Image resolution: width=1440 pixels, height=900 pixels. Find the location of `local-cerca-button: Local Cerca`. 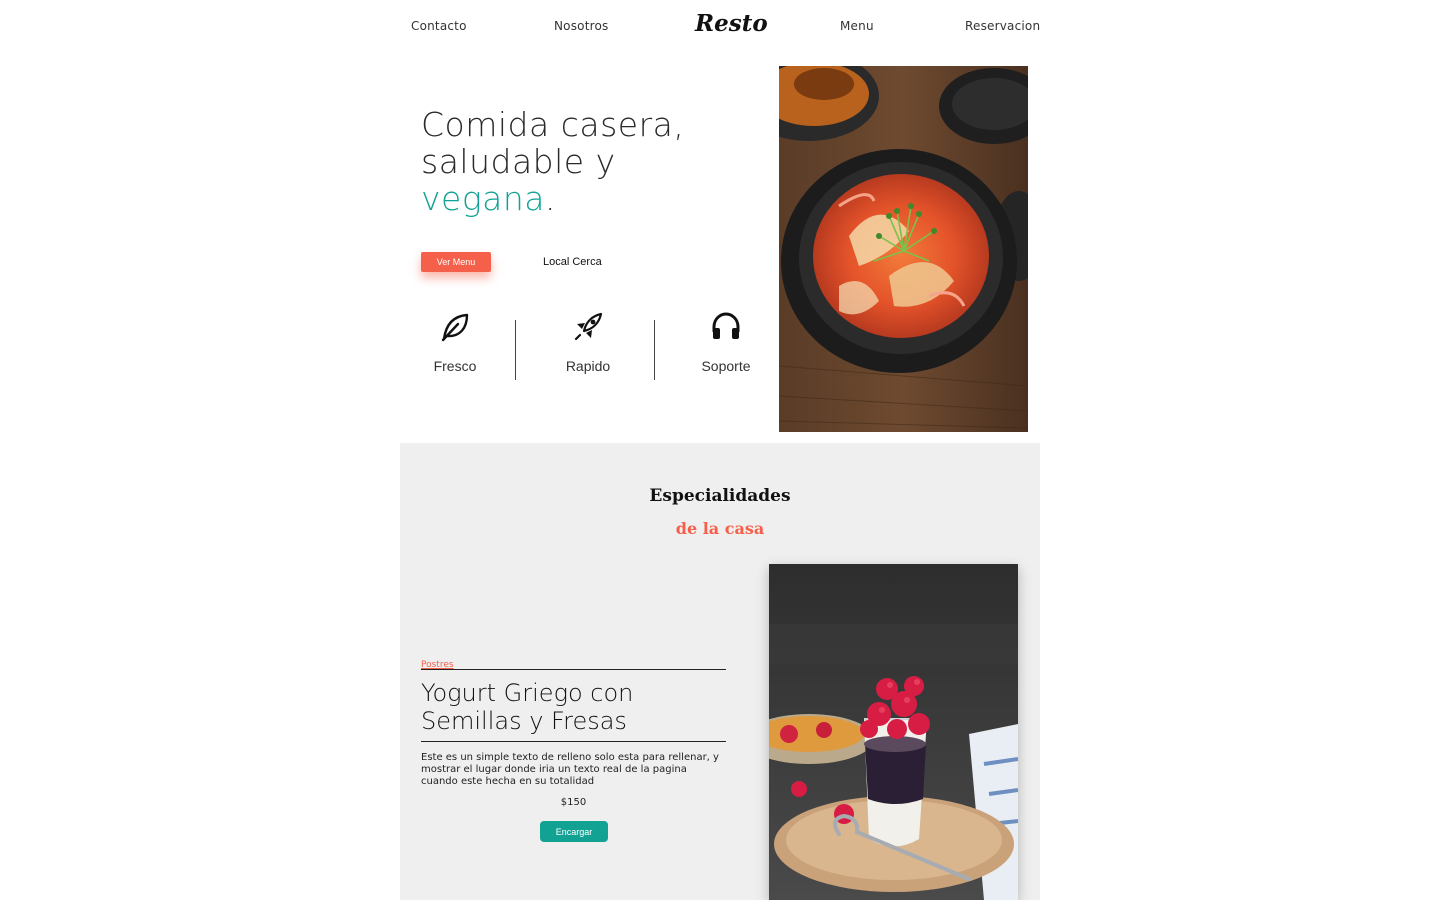

local-cerca-button: Local Cerca is located at coordinates (572, 262).